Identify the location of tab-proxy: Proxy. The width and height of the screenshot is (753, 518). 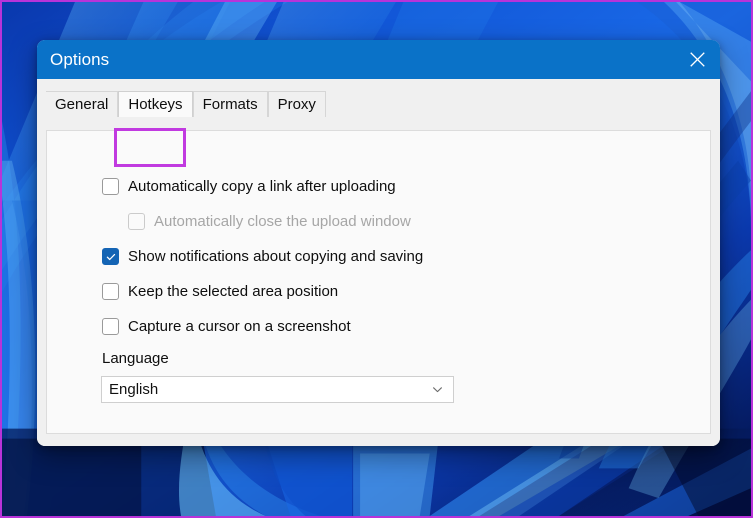
(296, 104).